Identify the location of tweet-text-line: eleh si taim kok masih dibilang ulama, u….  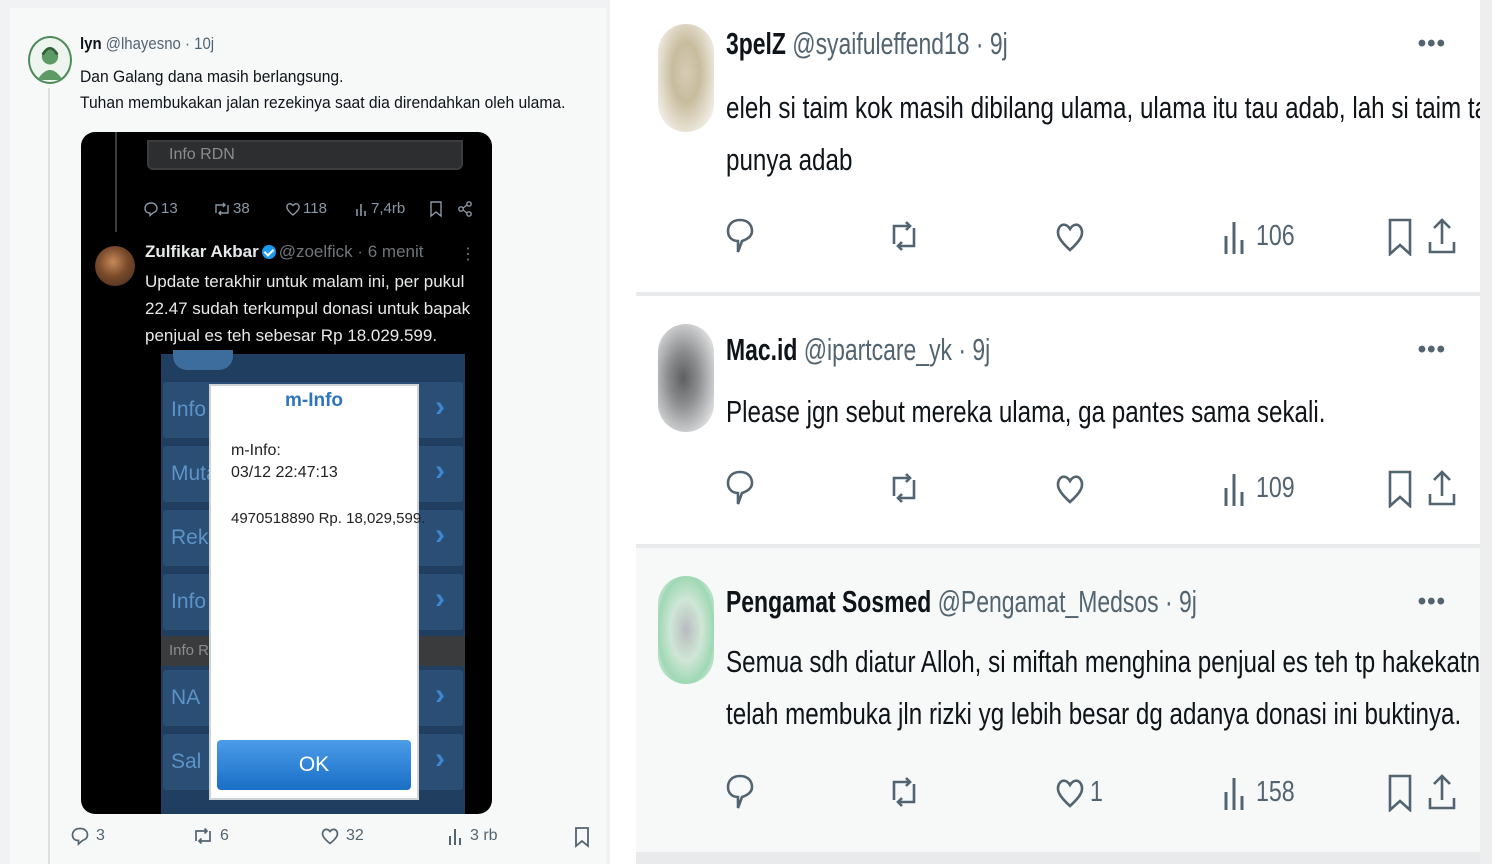
(1109, 107).